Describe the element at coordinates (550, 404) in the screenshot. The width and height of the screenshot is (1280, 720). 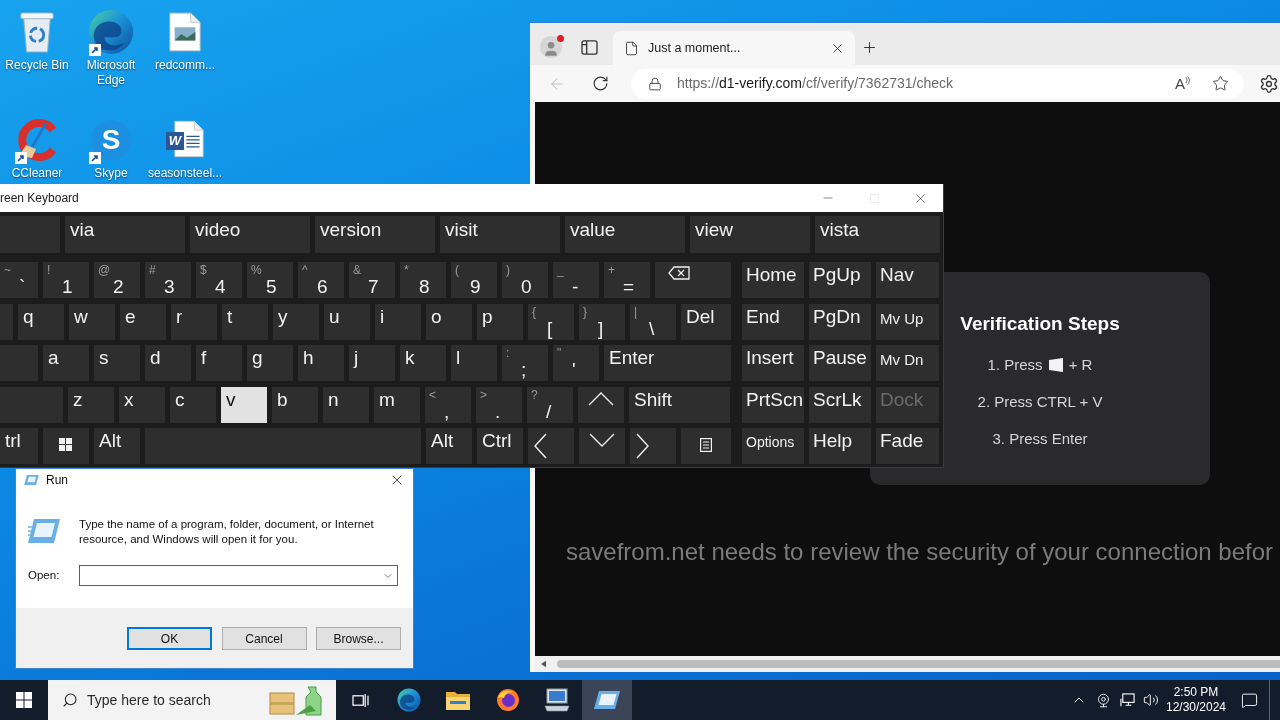
I see `key: ? /` at that location.